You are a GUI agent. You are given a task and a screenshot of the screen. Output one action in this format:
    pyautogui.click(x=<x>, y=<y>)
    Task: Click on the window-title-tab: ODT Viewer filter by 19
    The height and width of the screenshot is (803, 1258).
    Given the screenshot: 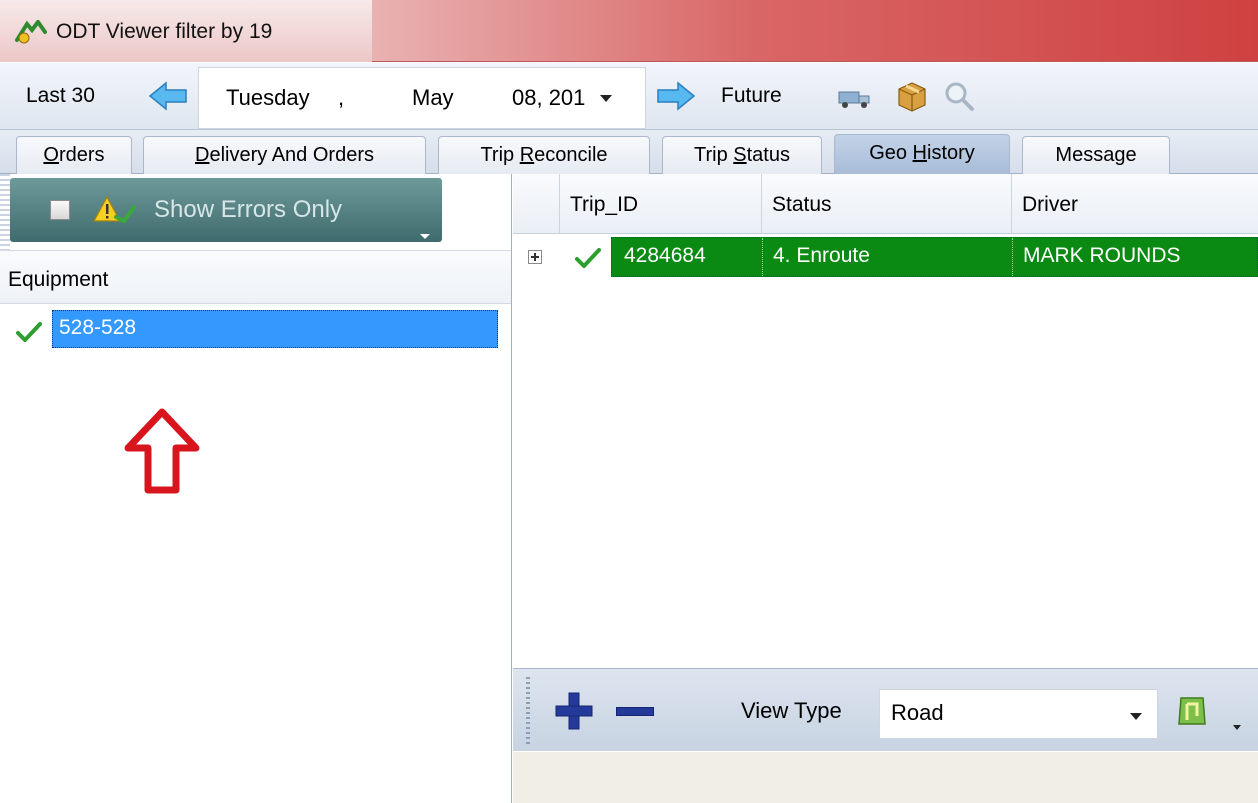 What is the action you would take?
    pyautogui.click(x=186, y=31)
    